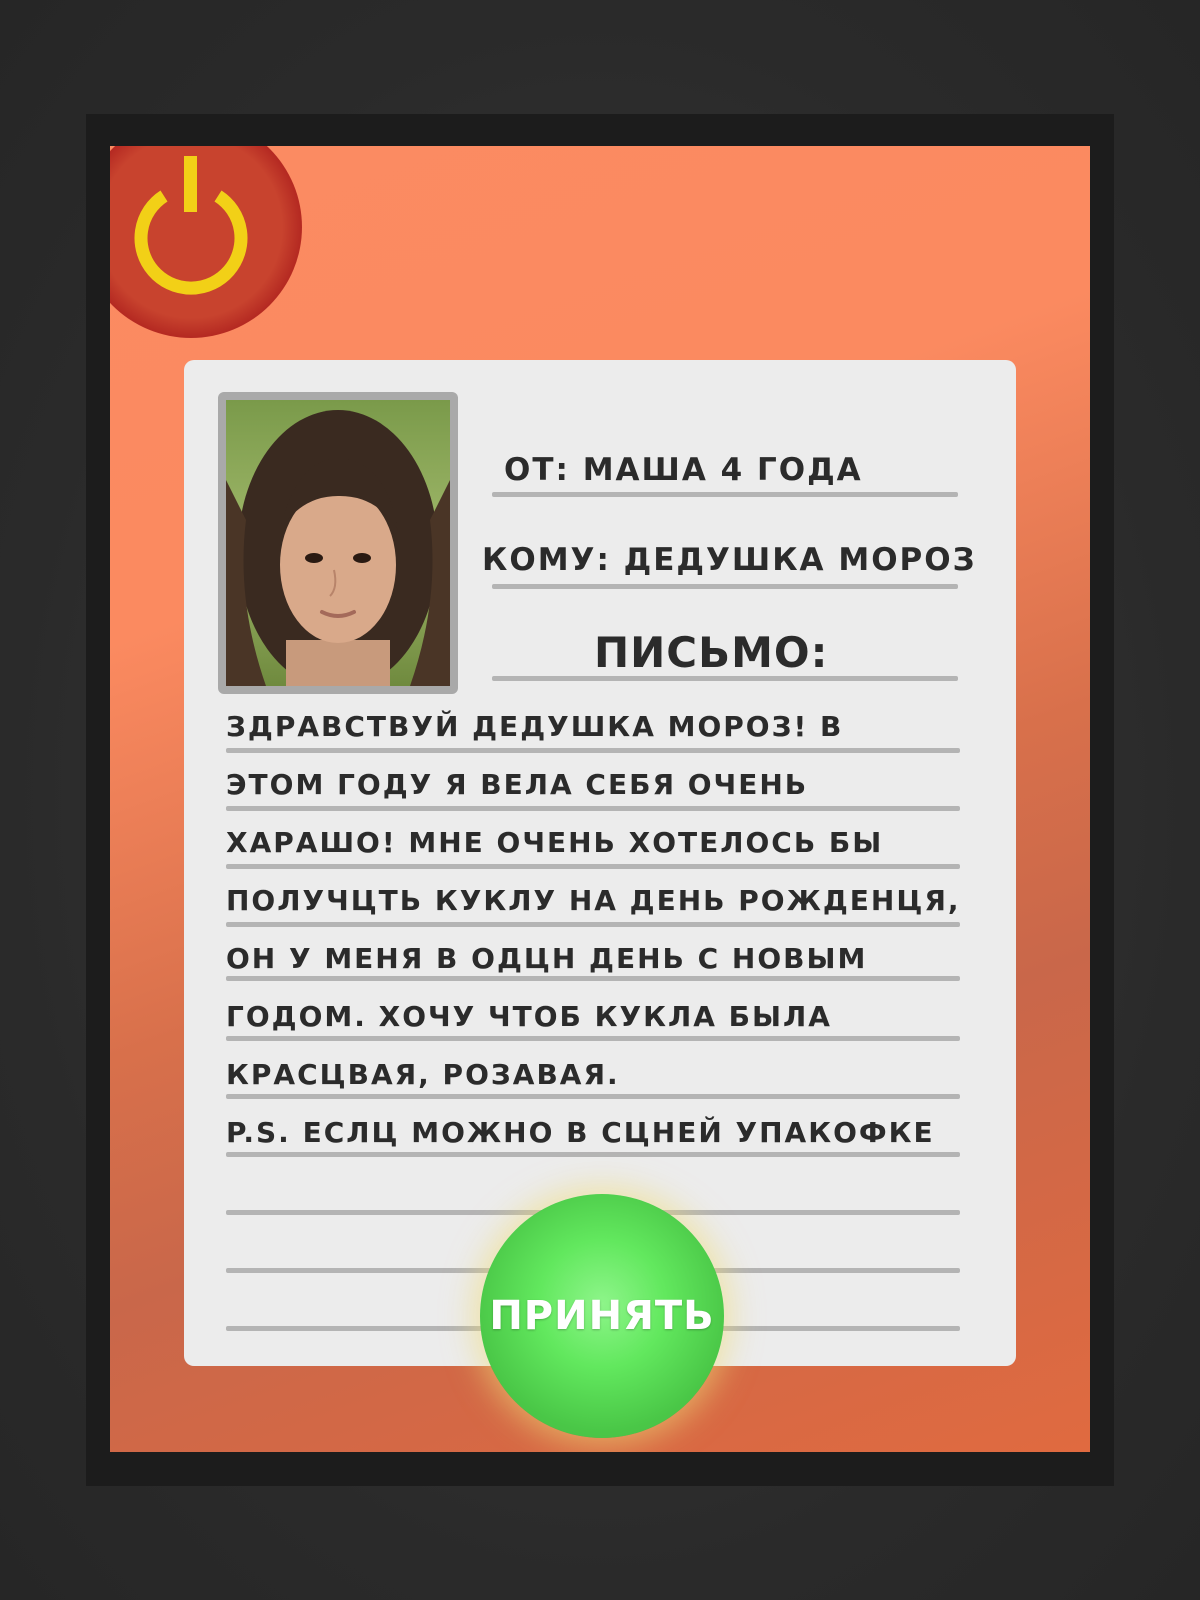 This screenshot has height=1600, width=1200. I want to click on to-field: КОМУ: ДЕДУШКА МОРОЗ, so click(729, 560).